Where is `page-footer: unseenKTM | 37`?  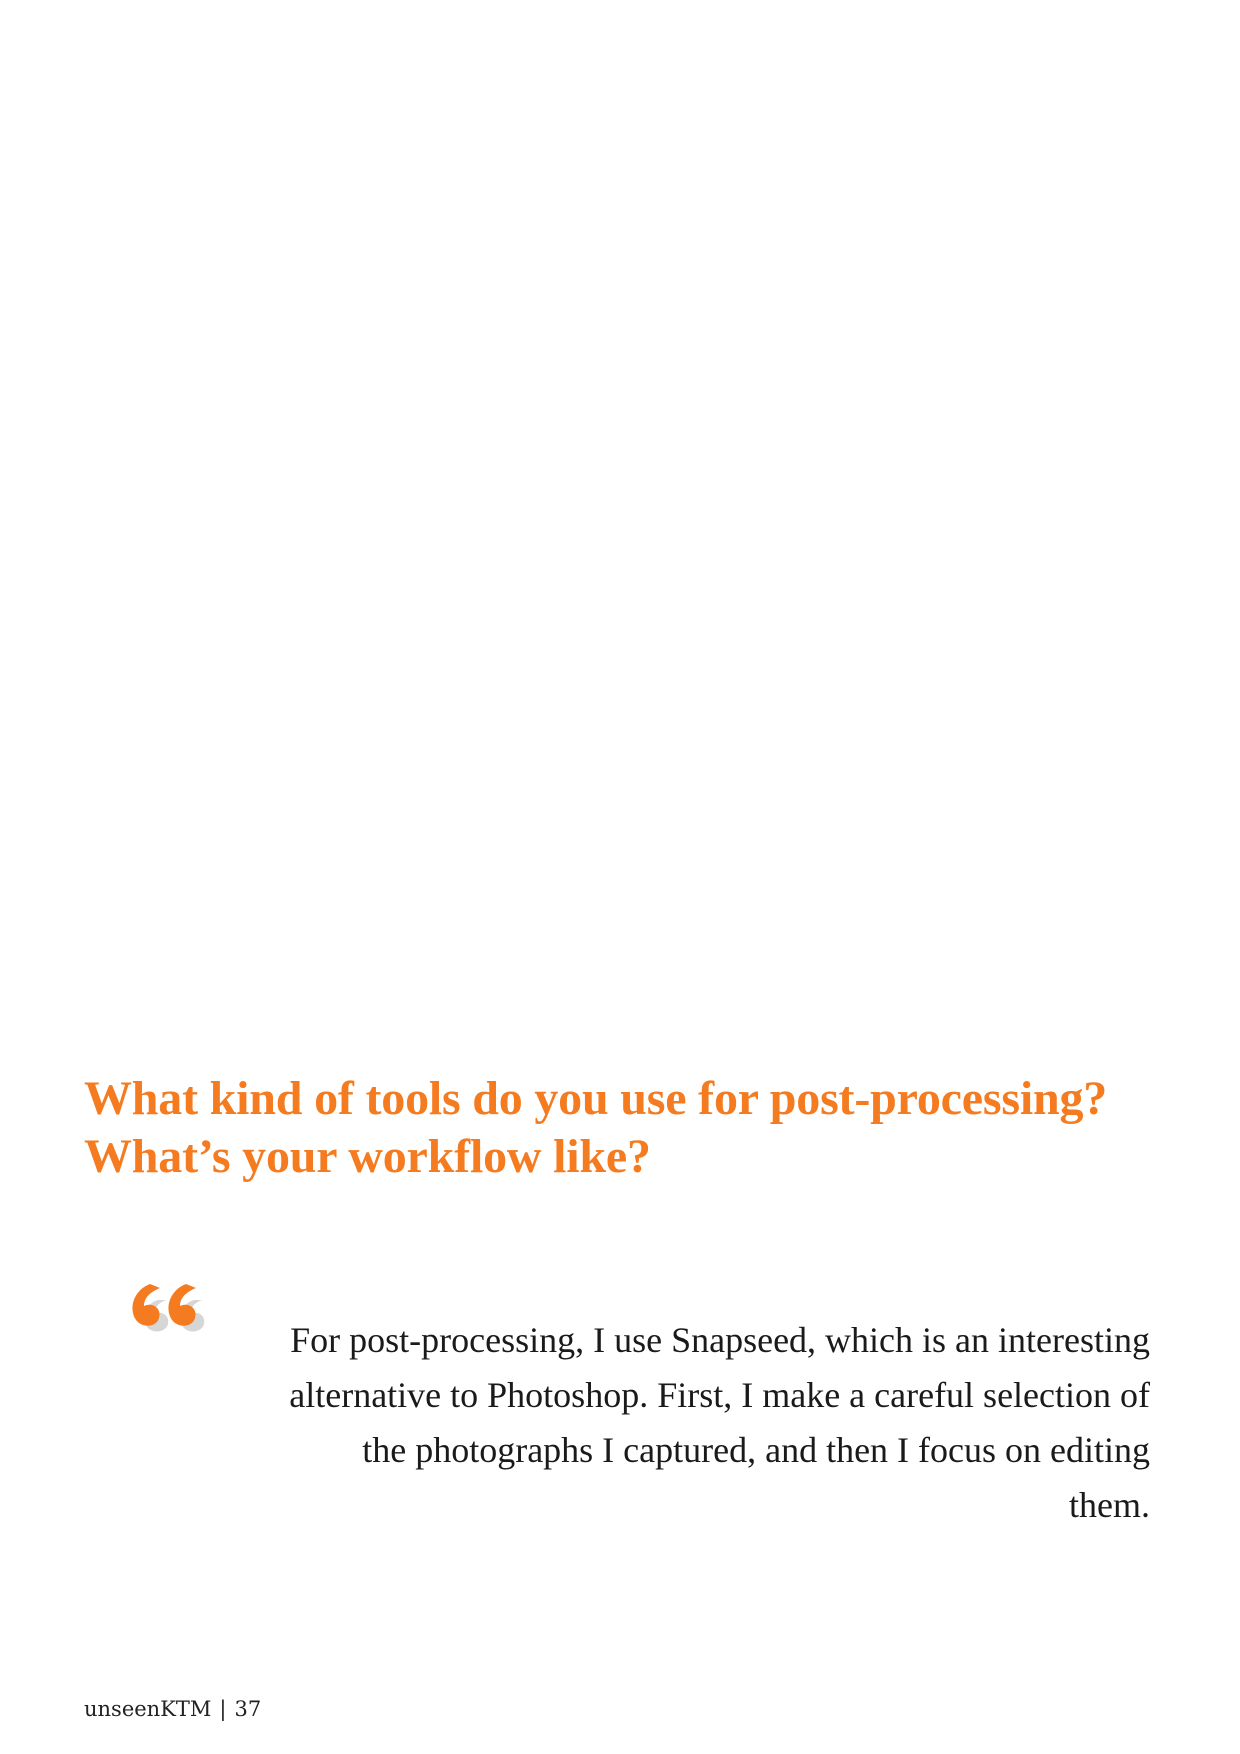 page-footer: unseenKTM | 37 is located at coordinates (172, 1709).